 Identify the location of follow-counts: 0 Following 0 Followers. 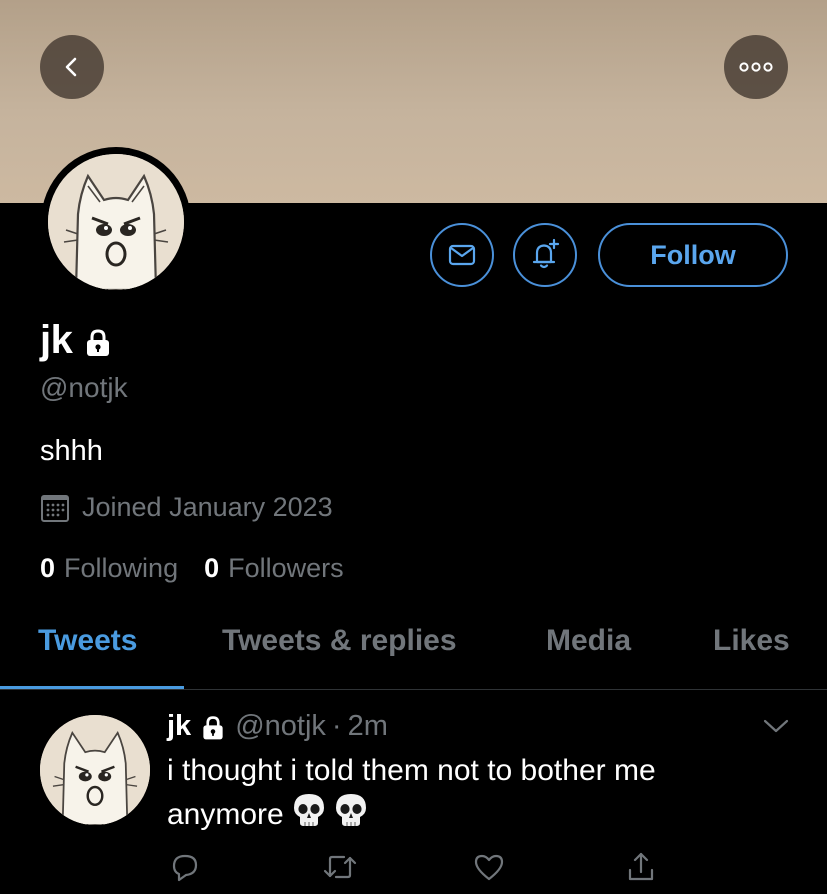
(192, 568).